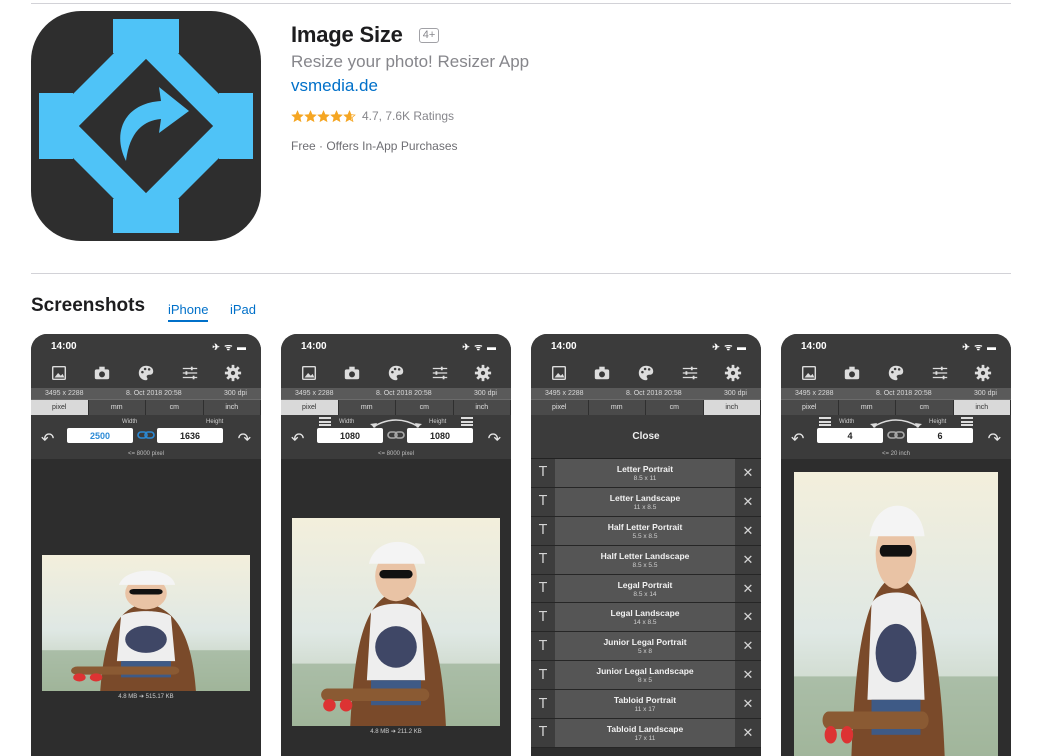 This screenshot has width=1041, height=756. What do you see at coordinates (645, 652) in the screenshot?
I see `preset-dimensions: 5 x 8` at bounding box center [645, 652].